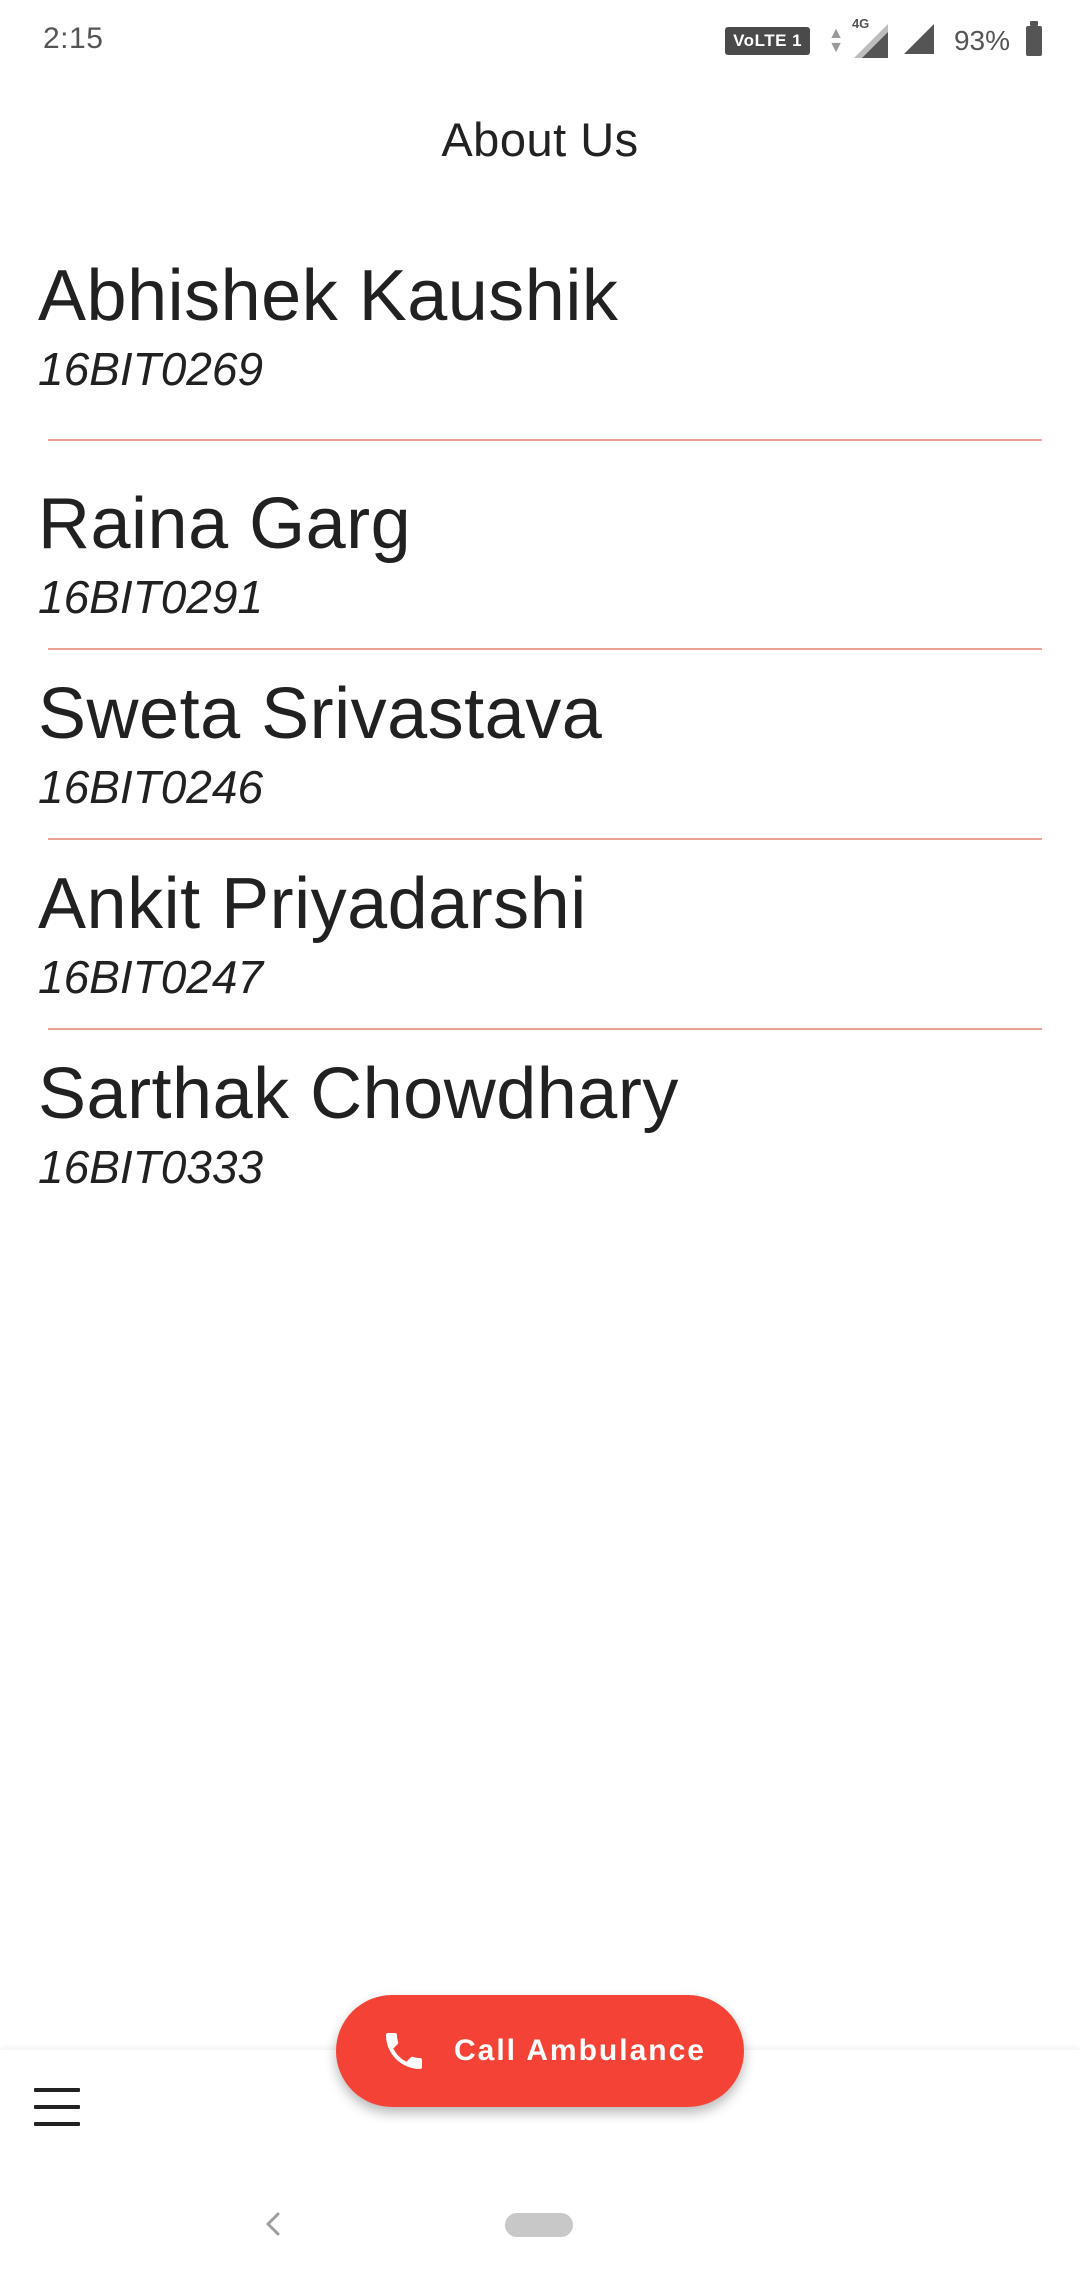 The image size is (1080, 2280). What do you see at coordinates (151, 369) in the screenshot?
I see `member-id: 16BIT0269` at bounding box center [151, 369].